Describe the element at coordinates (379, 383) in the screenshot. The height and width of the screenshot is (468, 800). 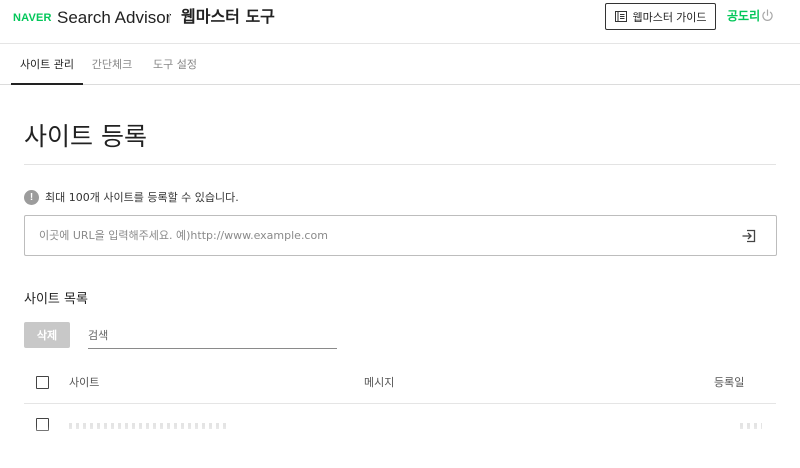
I see `column-message: 메시지` at that location.